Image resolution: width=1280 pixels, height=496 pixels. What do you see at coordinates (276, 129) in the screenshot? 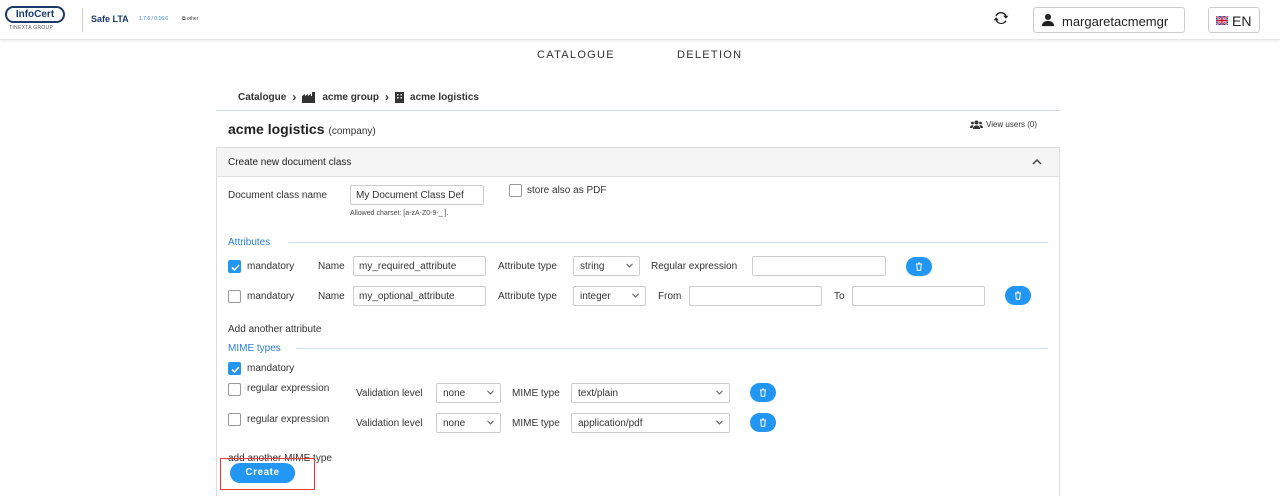
I see `page-title-text: acme logistics` at bounding box center [276, 129].